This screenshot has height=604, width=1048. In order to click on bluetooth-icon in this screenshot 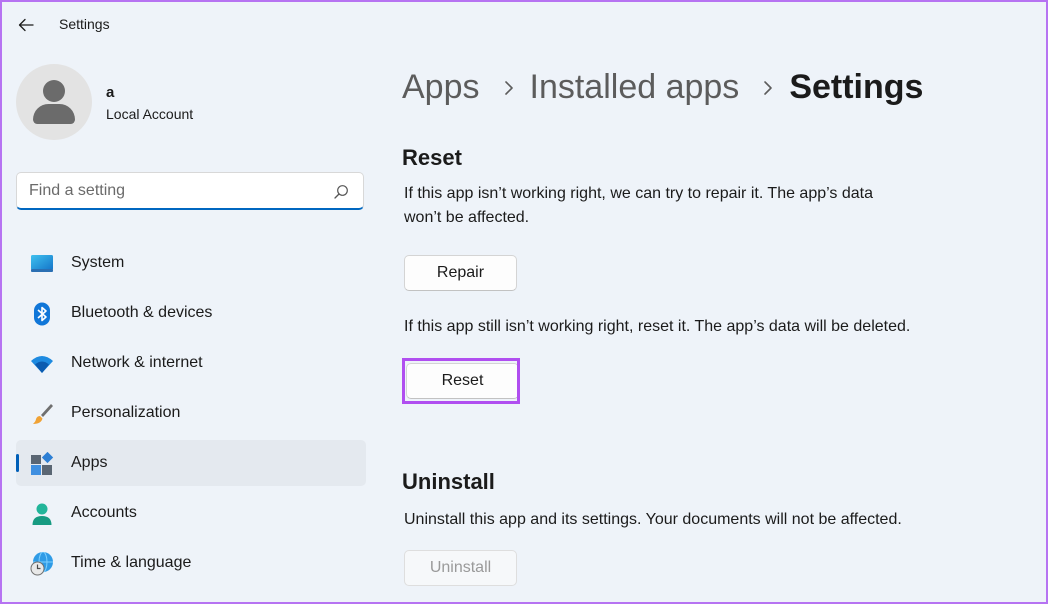, I will do `click(42, 314)`.